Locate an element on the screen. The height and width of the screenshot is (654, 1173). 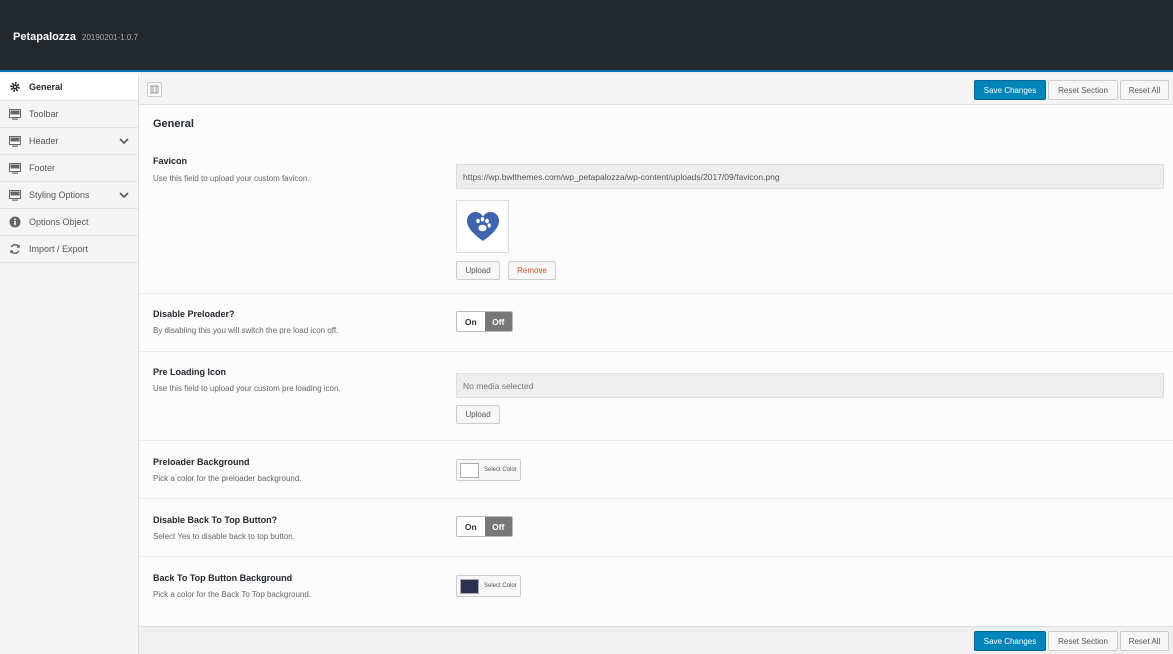
sidebar-item-toolbar: Toolbar is located at coordinates (69, 114).